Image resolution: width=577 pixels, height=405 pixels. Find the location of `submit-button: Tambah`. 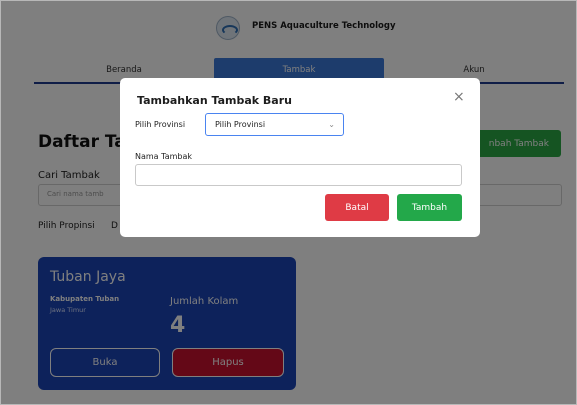

submit-button: Tambah is located at coordinates (429, 207).